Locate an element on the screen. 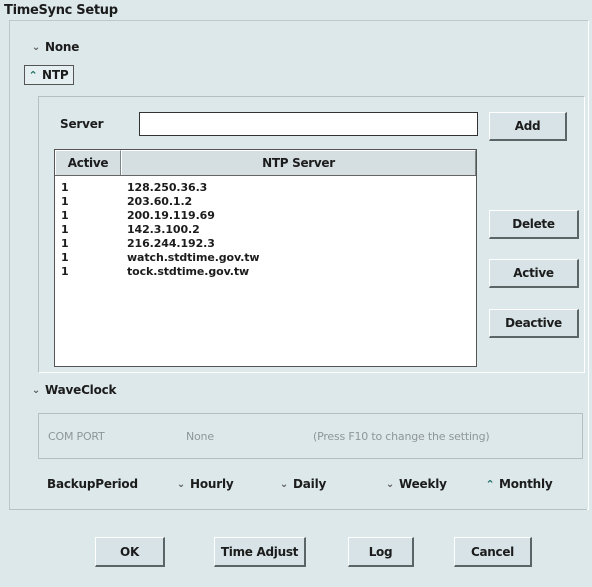  radio-waveclock-label: WaveClock is located at coordinates (81, 390).